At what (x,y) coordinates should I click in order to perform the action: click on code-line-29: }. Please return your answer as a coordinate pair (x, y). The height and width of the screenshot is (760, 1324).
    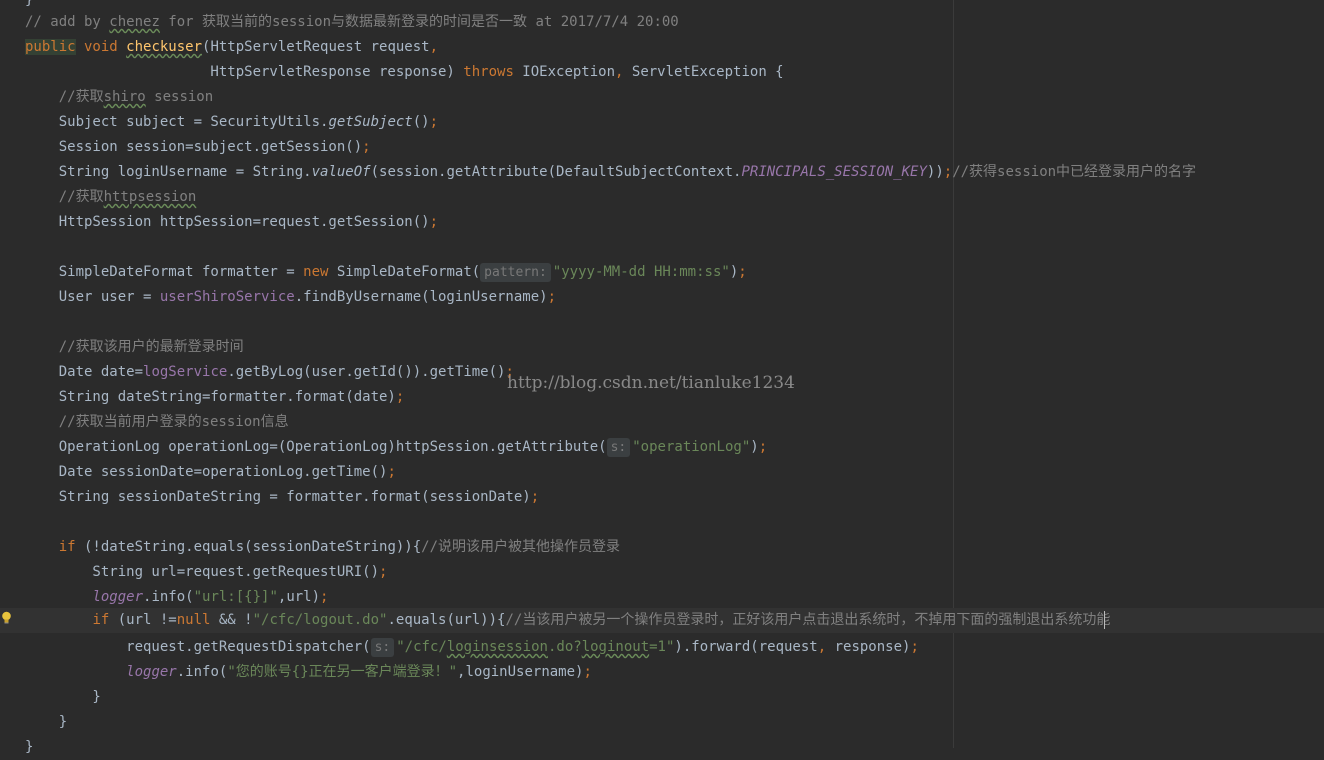
    Looking at the image, I should click on (674, 722).